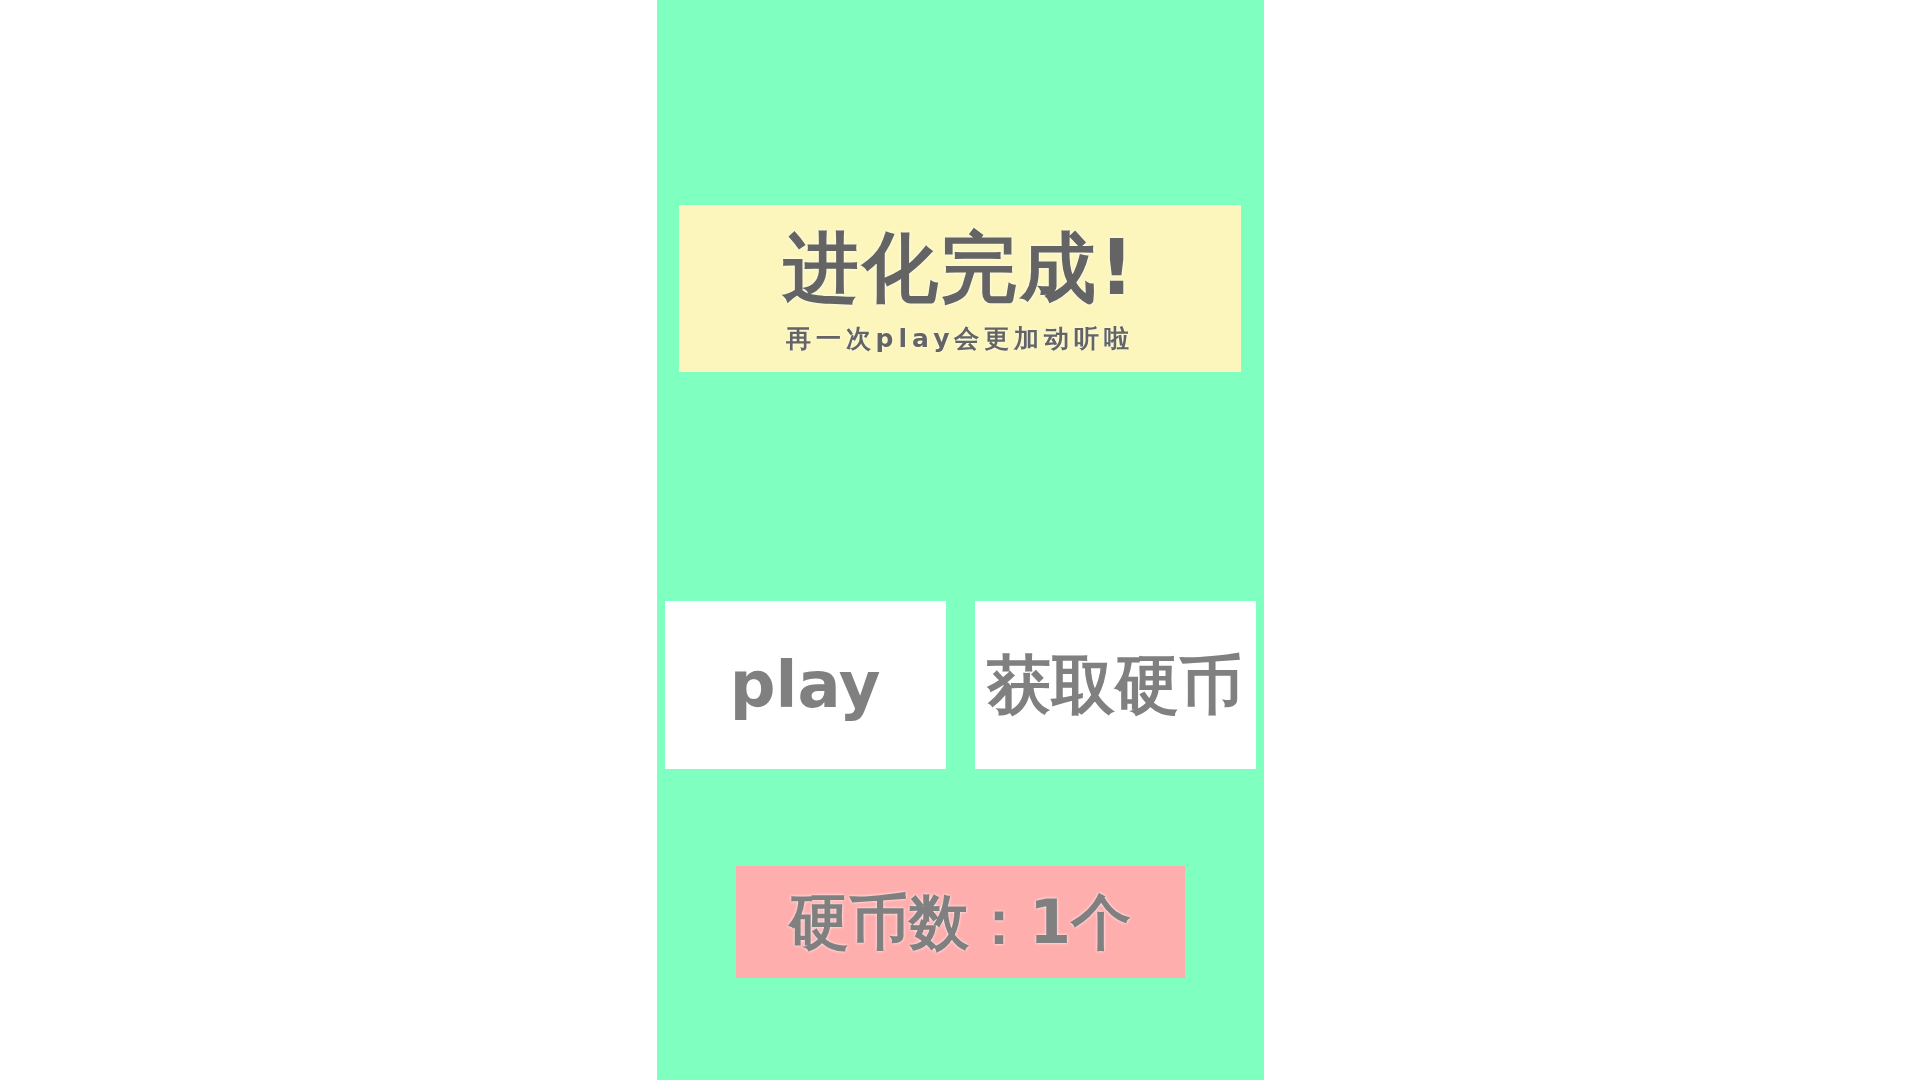  Describe the element at coordinates (960, 268) in the screenshot. I see `banner-title: 进化完成!` at that location.